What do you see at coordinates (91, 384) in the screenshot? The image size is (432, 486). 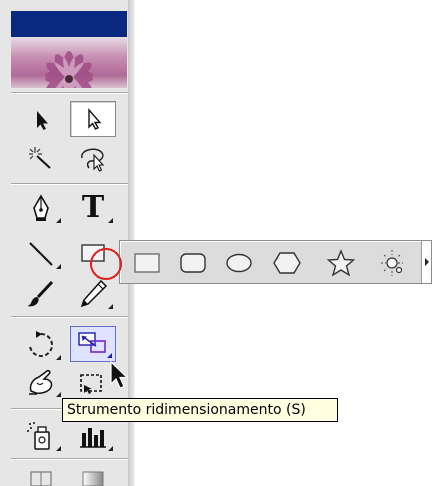 I see `free-transform-icon` at bounding box center [91, 384].